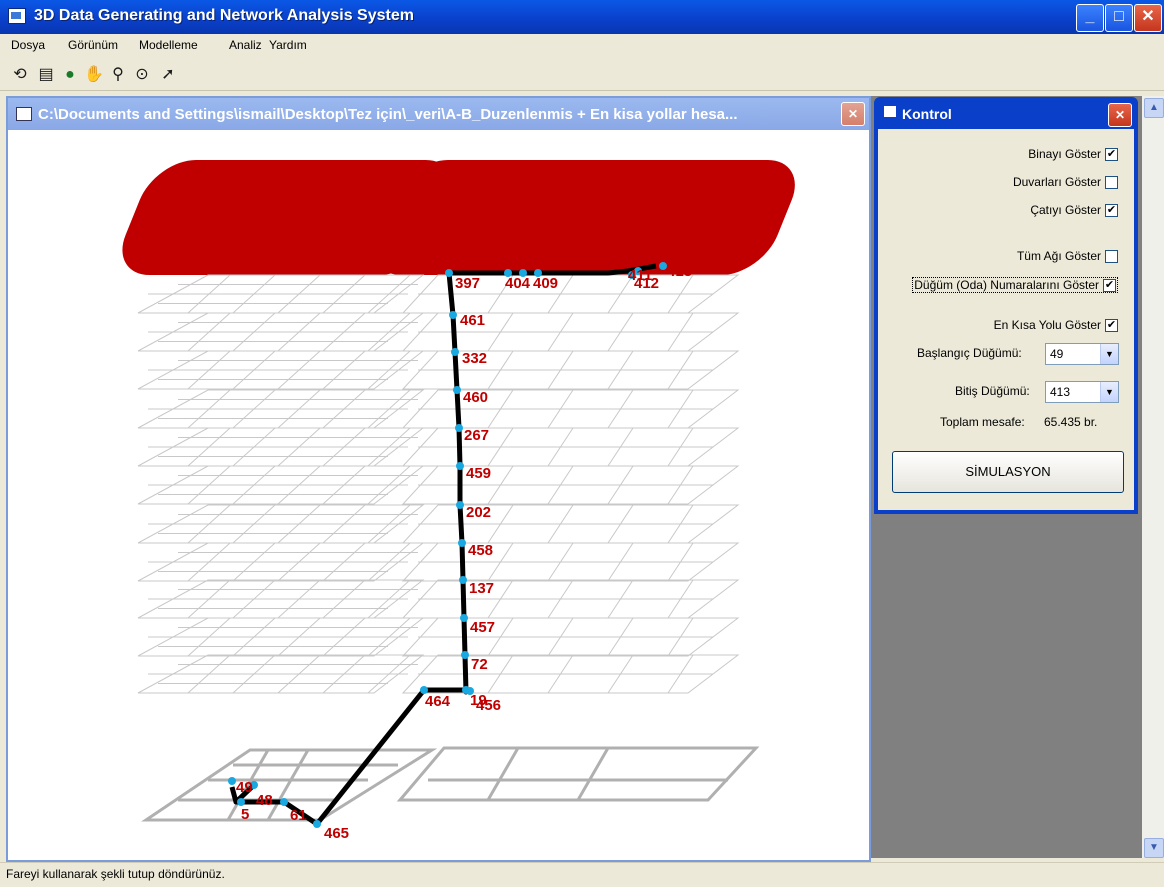 The image size is (1164, 887). I want to click on show-network-checkbox, so click(1111, 257).